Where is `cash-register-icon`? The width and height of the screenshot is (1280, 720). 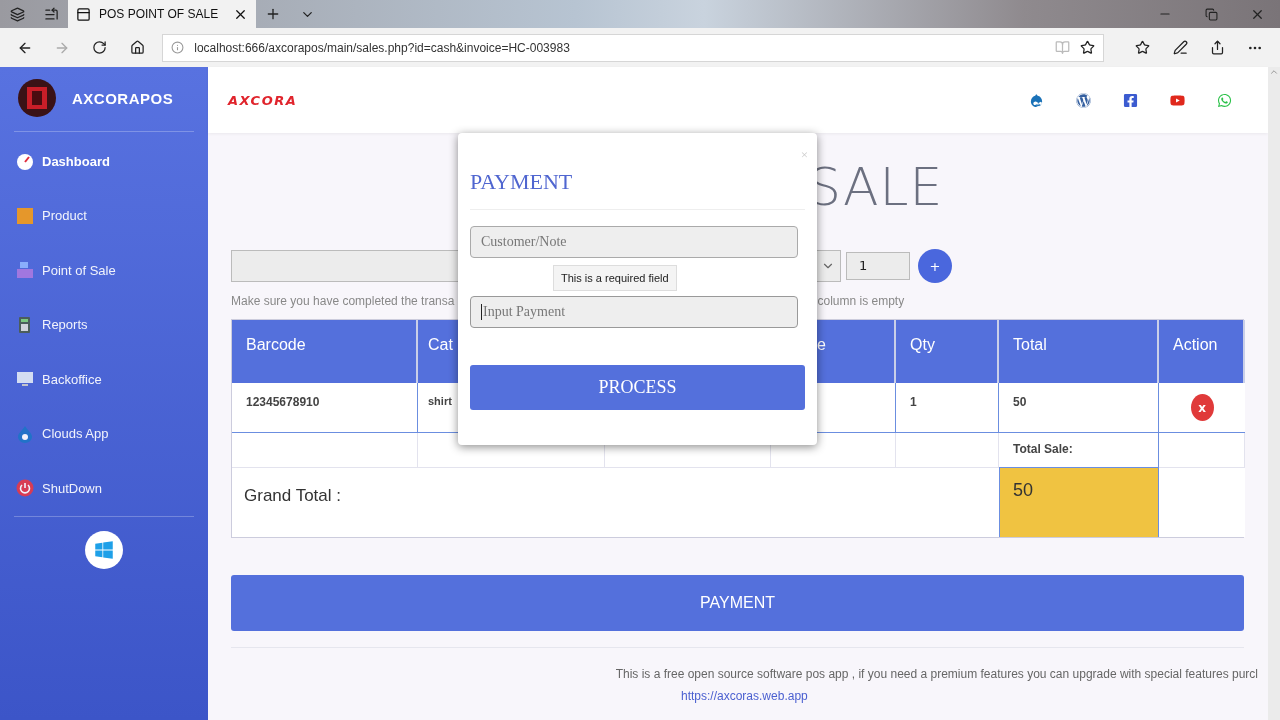 cash-register-icon is located at coordinates (25, 270).